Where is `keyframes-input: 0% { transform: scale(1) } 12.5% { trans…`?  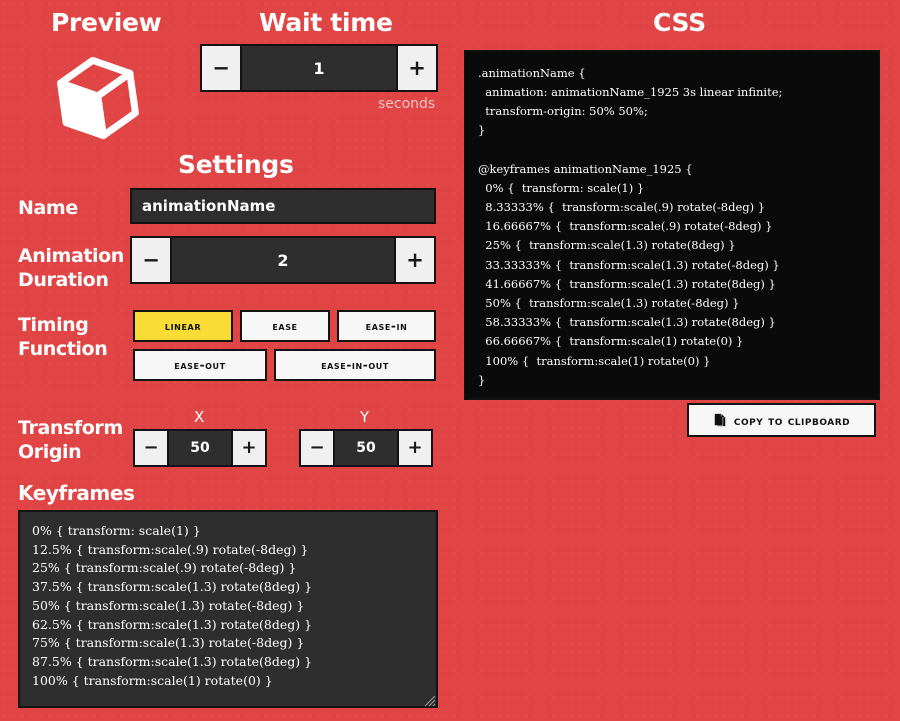
keyframes-input: 0% { transform: scale(1) } 12.5% { trans… is located at coordinates (228, 609).